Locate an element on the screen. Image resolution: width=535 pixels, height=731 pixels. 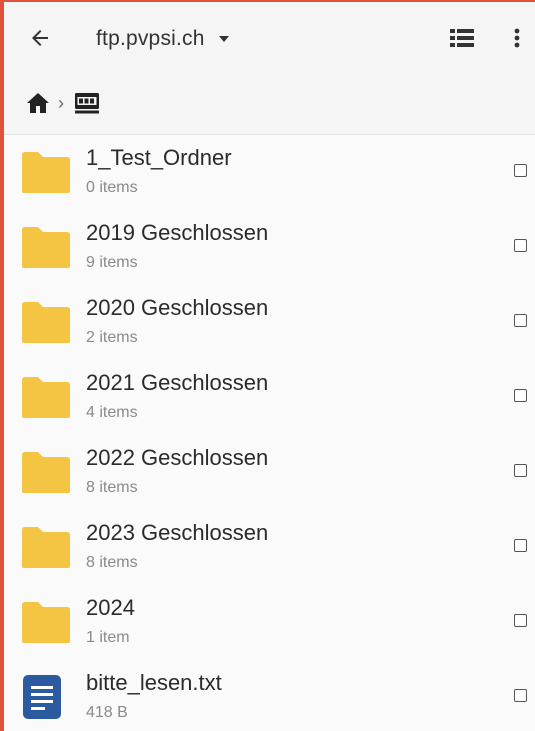
item-meta: 9 items is located at coordinates (112, 262).